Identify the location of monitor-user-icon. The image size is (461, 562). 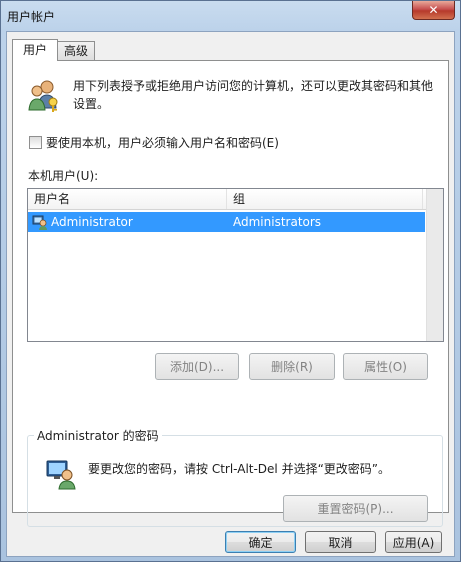
(61, 475).